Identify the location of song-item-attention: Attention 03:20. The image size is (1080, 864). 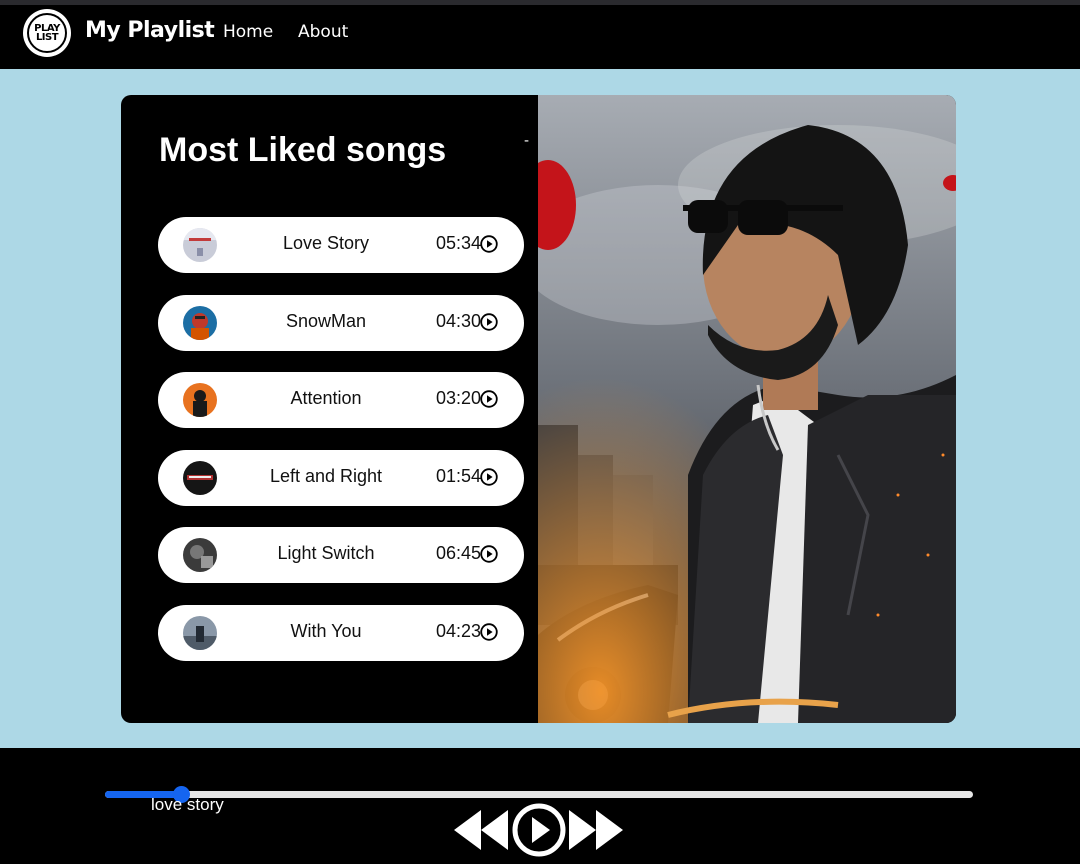
(341, 400).